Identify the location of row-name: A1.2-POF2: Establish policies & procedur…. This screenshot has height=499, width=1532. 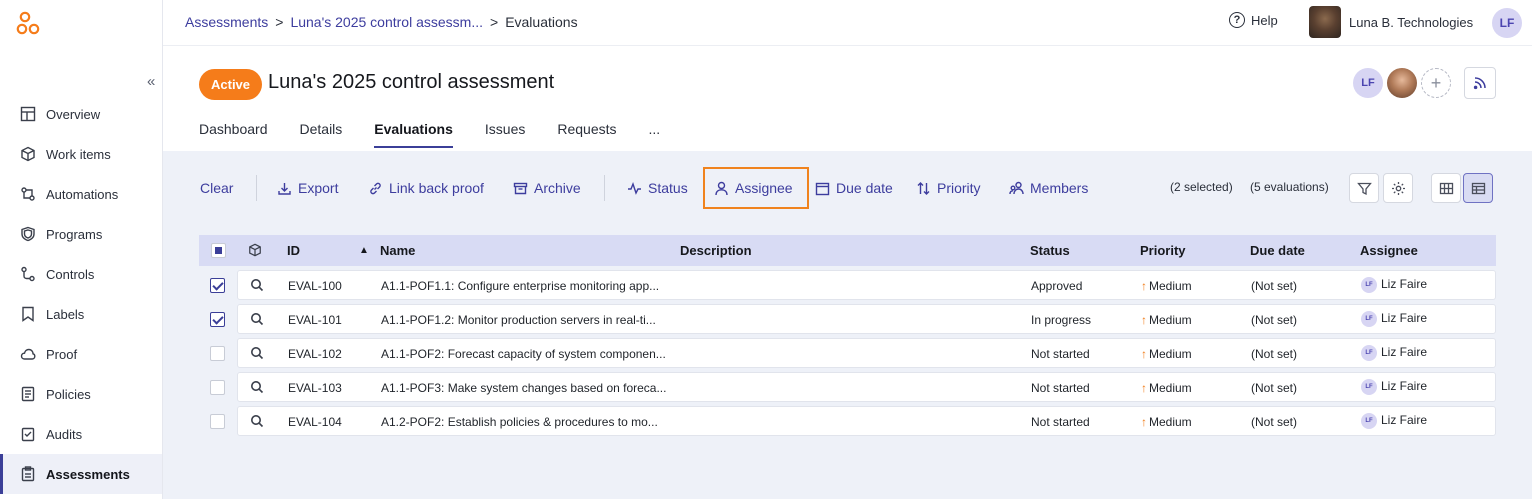
(519, 422).